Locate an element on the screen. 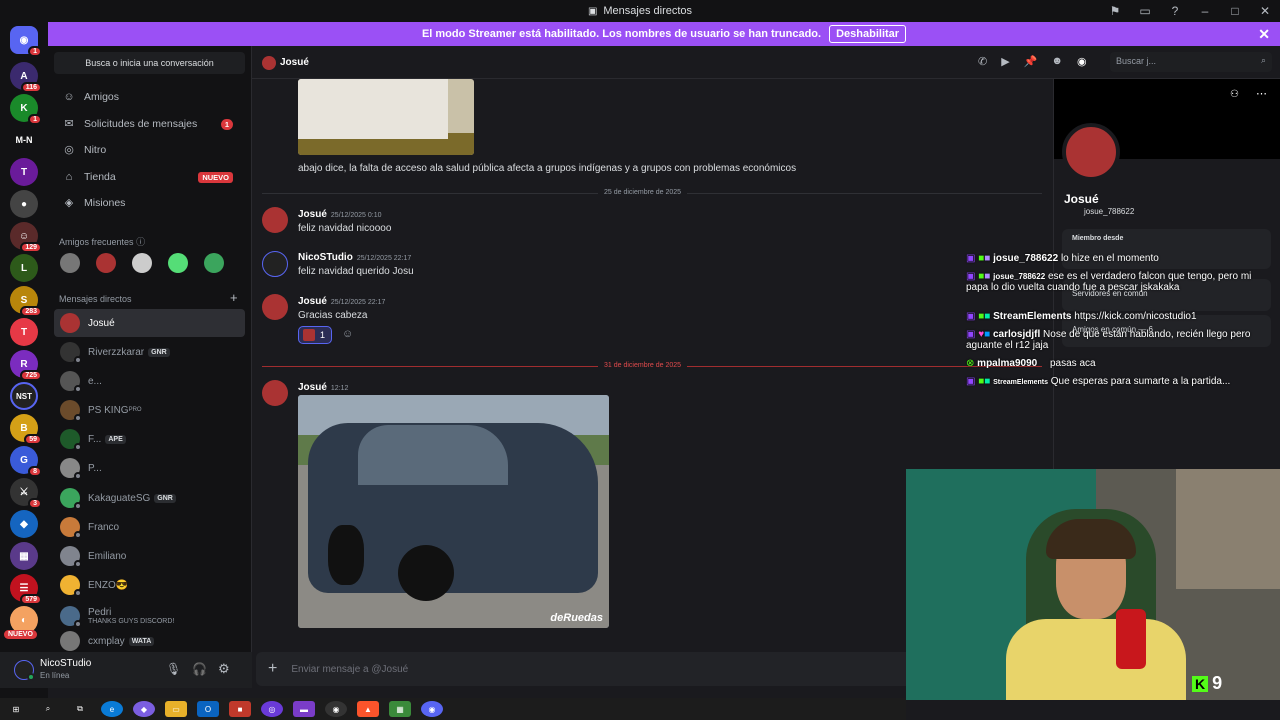  user-name: NicoSTudio is located at coordinates (66, 663).